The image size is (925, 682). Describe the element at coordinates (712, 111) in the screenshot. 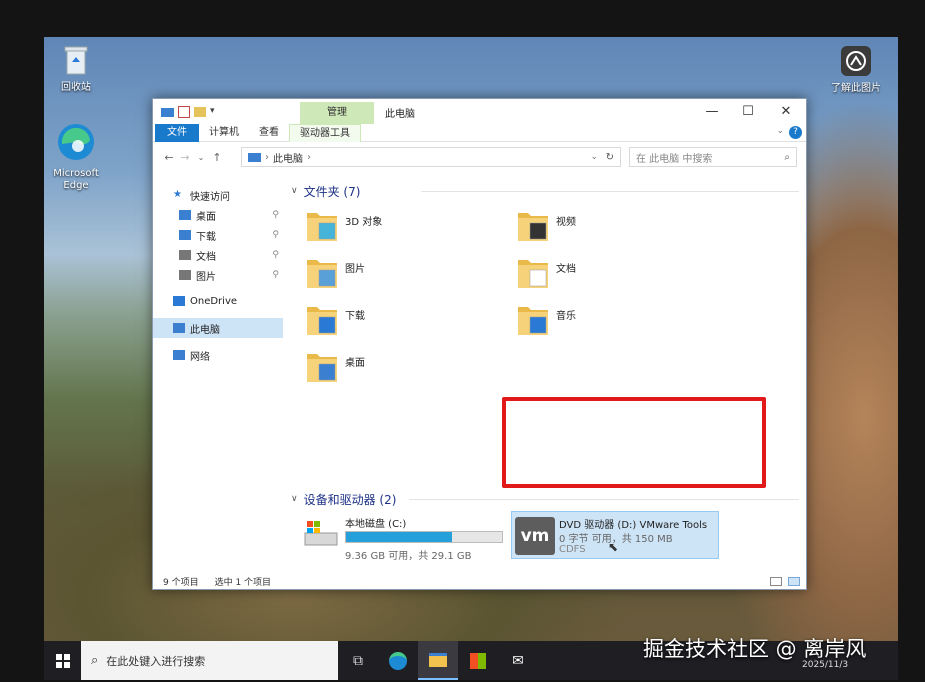

I see `minimize-button: —` at that location.